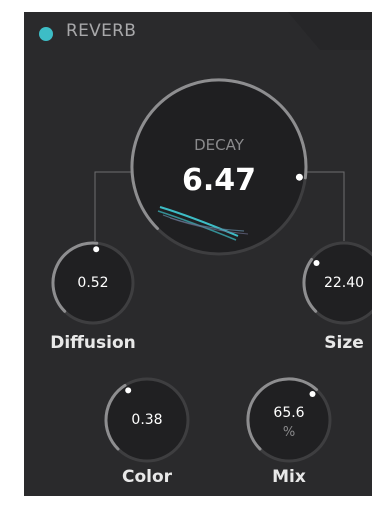 The width and height of the screenshot is (372, 508). I want to click on diffusion-value: 0.52, so click(93, 283).